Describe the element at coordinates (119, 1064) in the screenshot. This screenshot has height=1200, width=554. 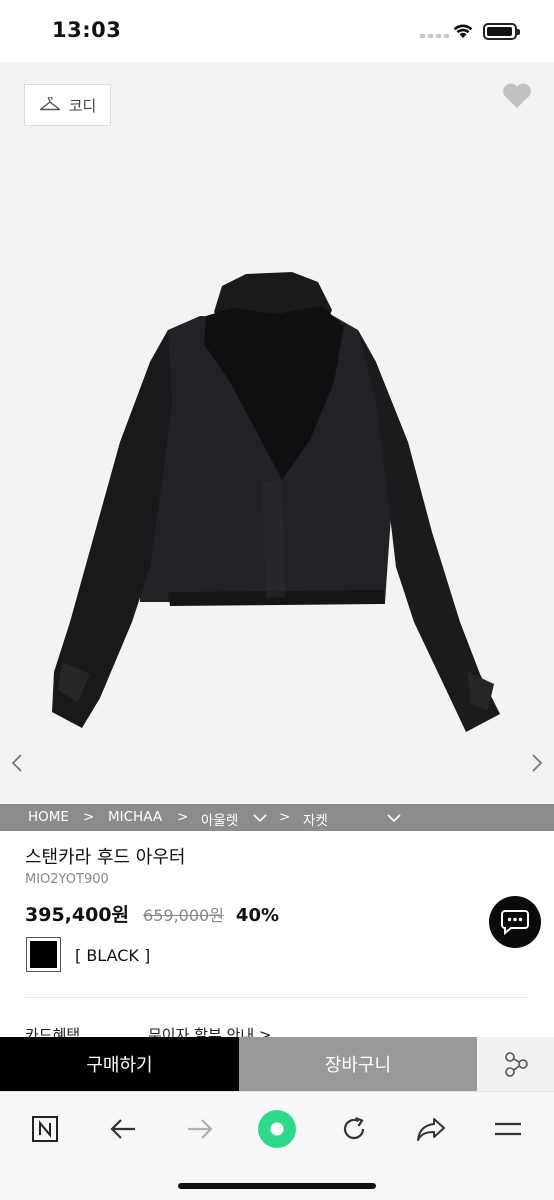
I see `buy-button: 구매하기` at that location.